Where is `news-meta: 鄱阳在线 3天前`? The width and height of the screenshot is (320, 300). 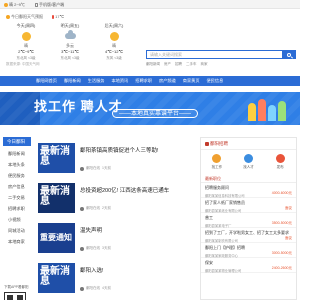 news-meta: 鄱阳在线 3天前 is located at coordinates (95, 248).